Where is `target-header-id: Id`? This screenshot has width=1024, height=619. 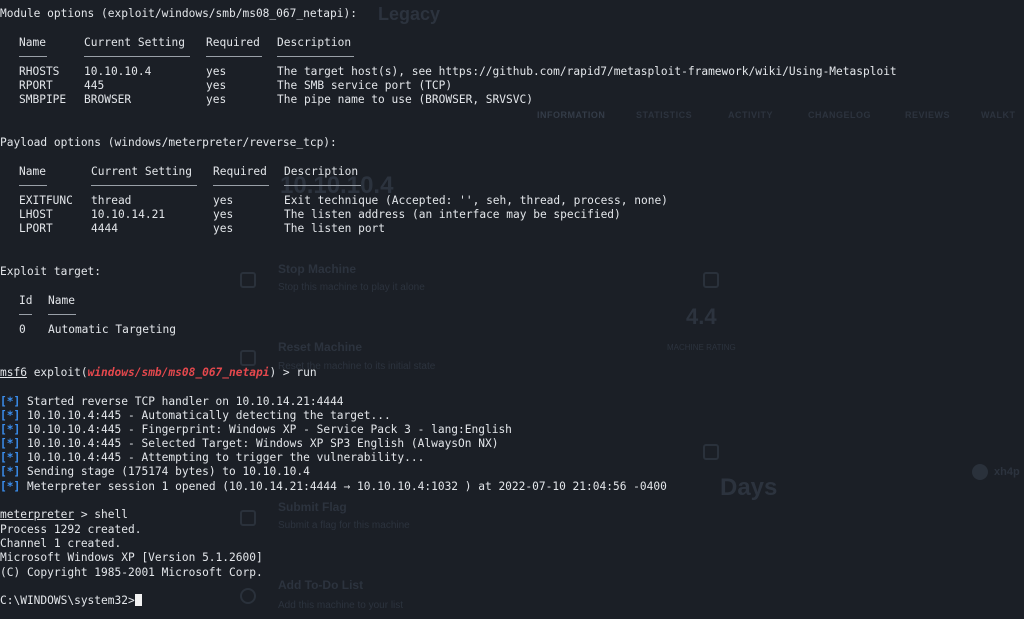 target-header-id: Id is located at coordinates (26, 300).